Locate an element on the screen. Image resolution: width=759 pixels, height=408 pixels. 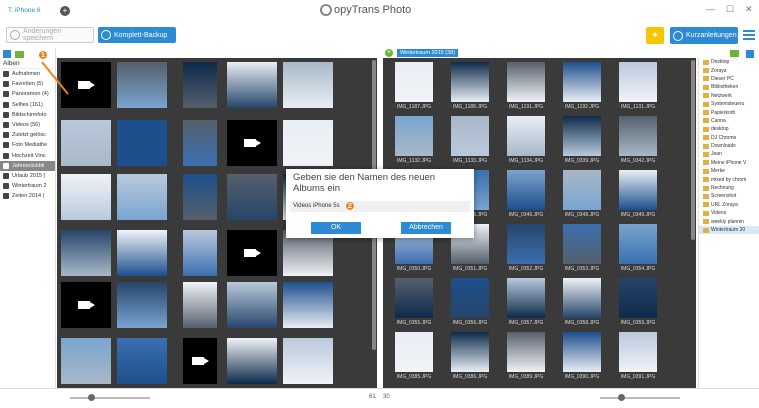
tree-item: Screenshot is located at coordinates (729, 196).